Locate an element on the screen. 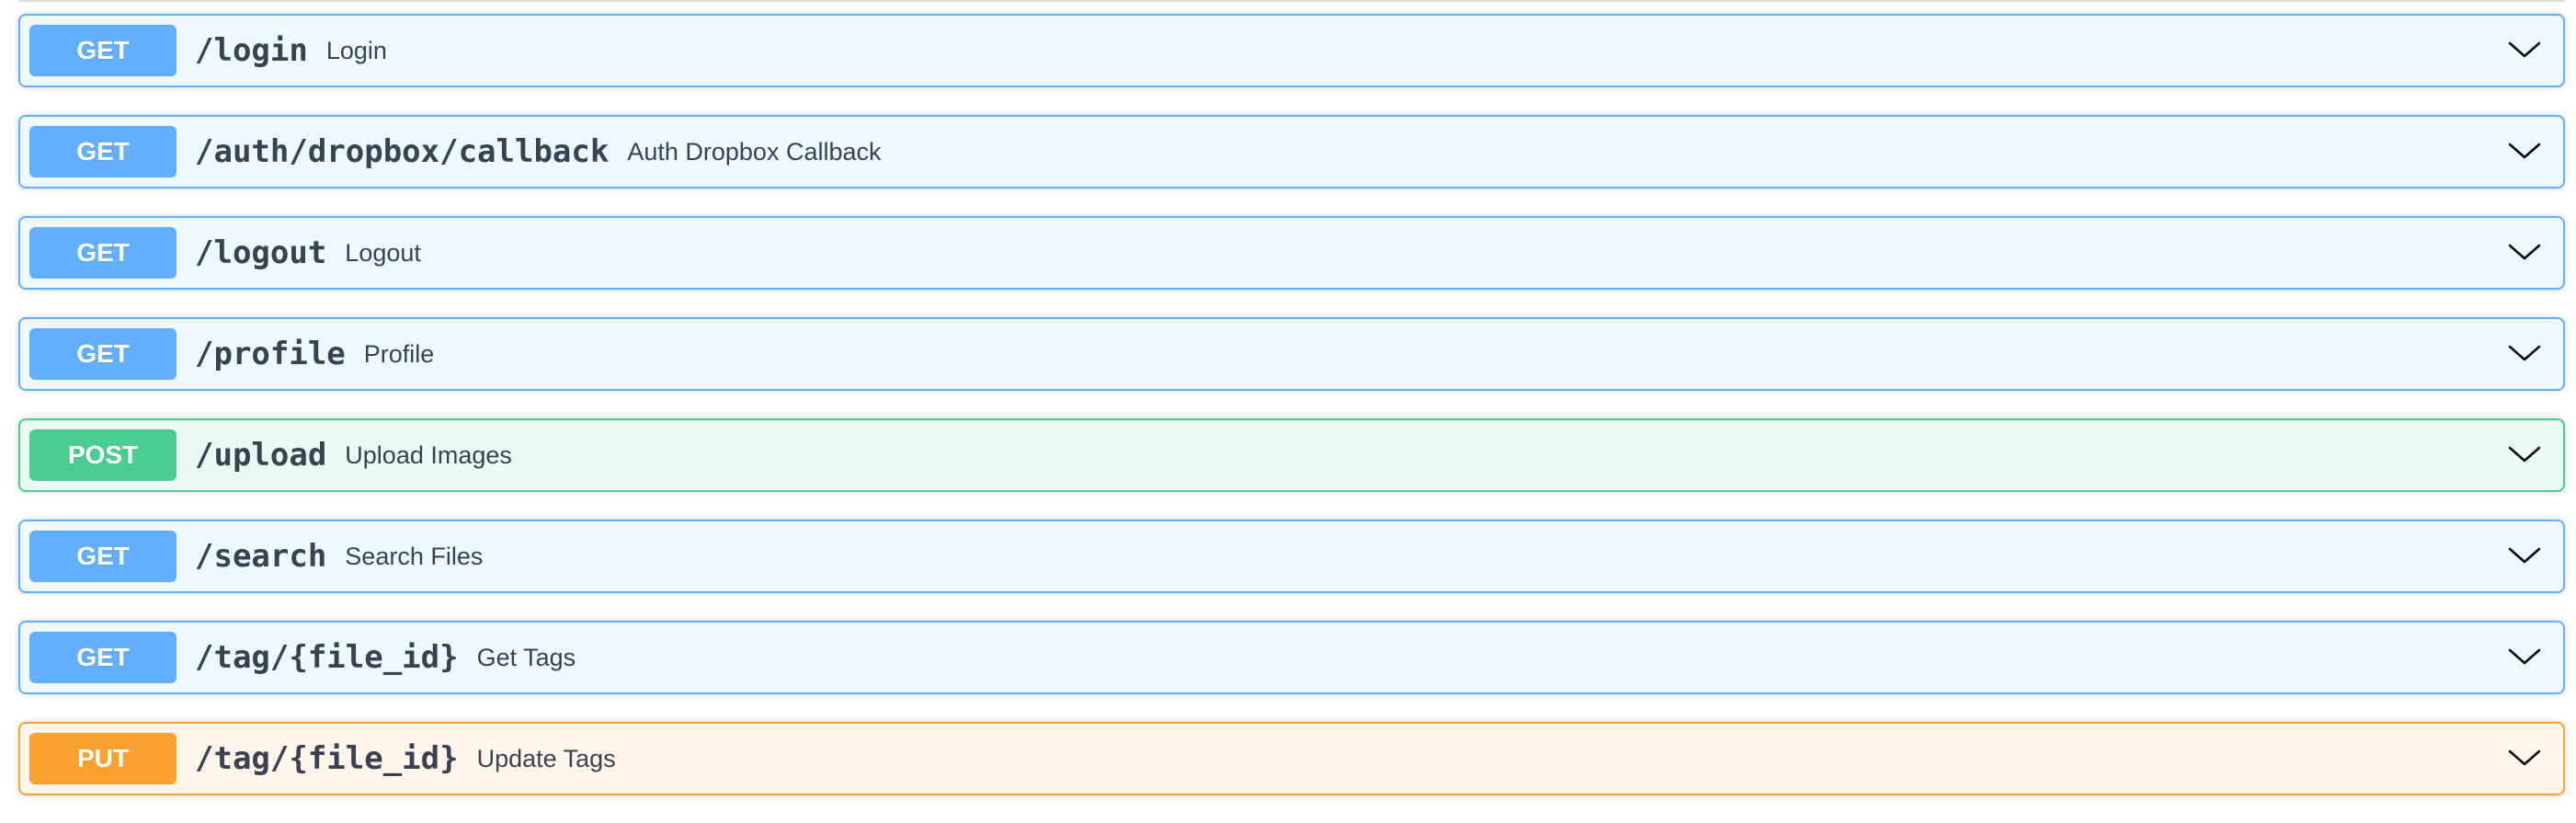  operation-summary: Login is located at coordinates (356, 50).